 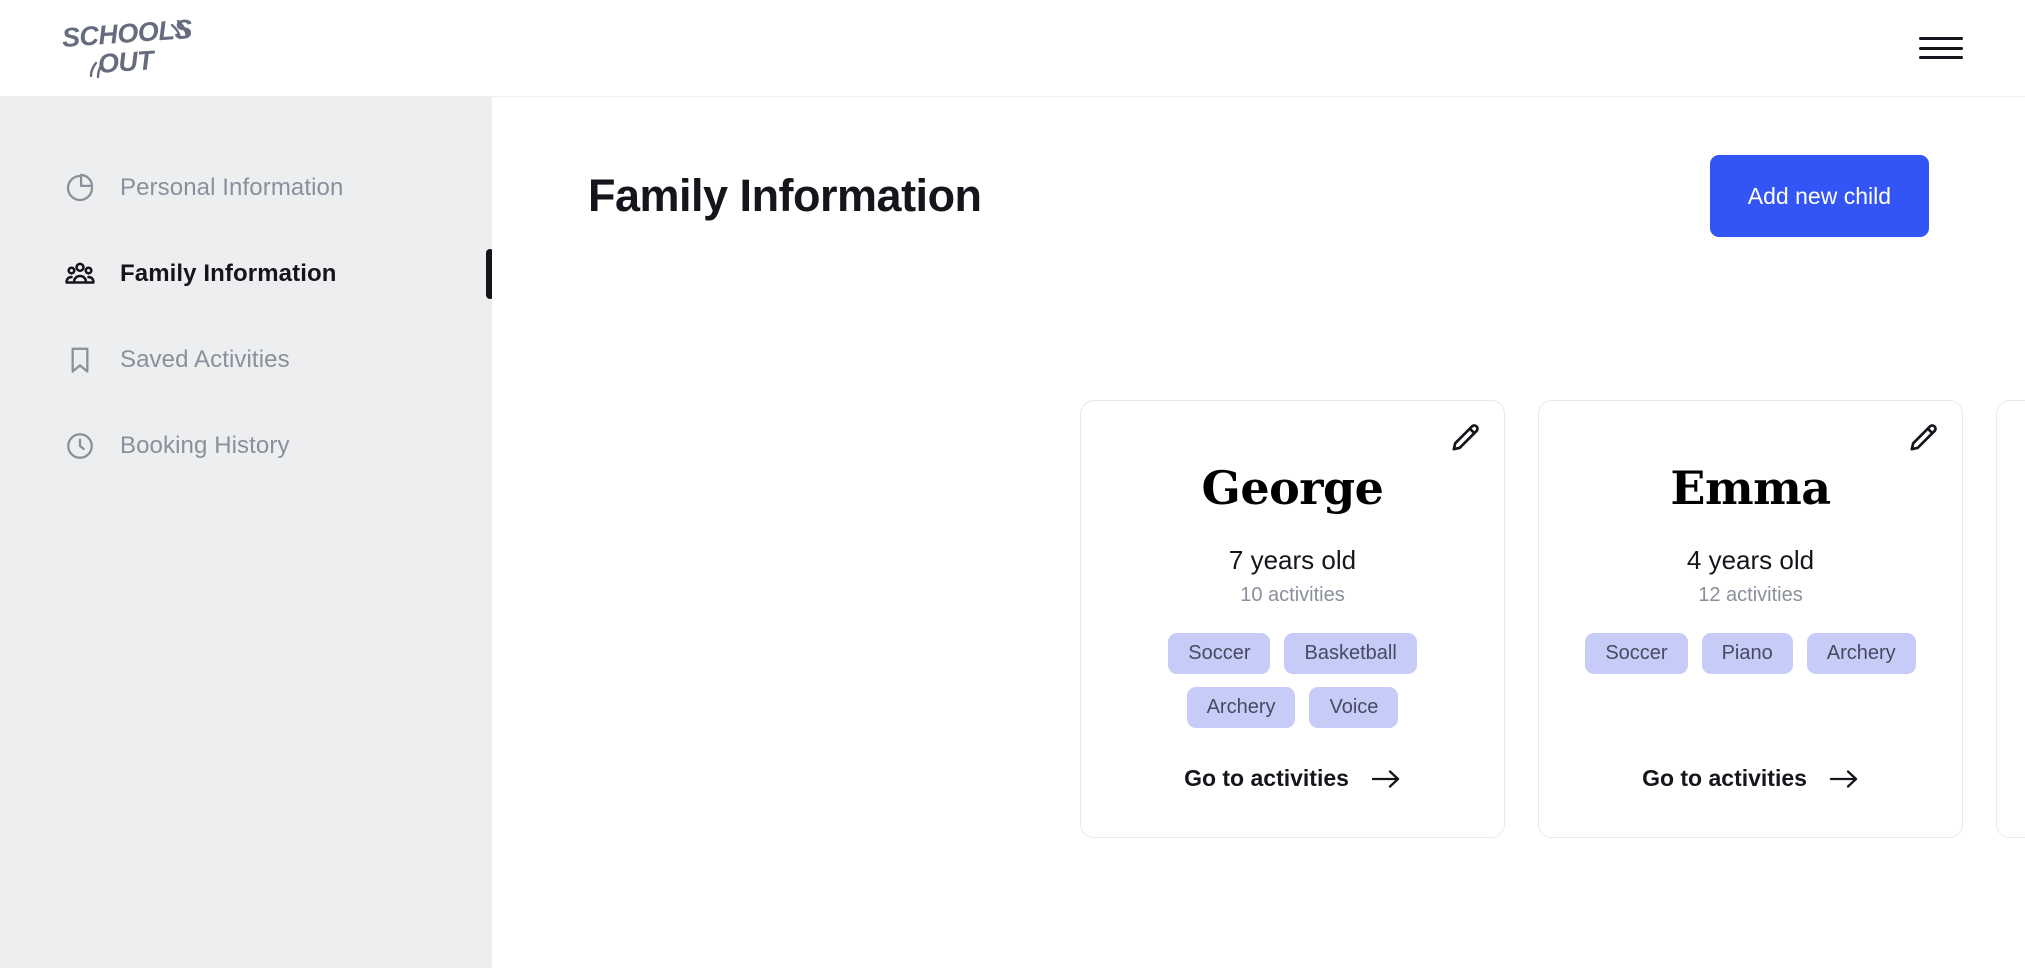 I want to click on sidebar-item-booking-history: Booking History, so click(x=246, y=446).